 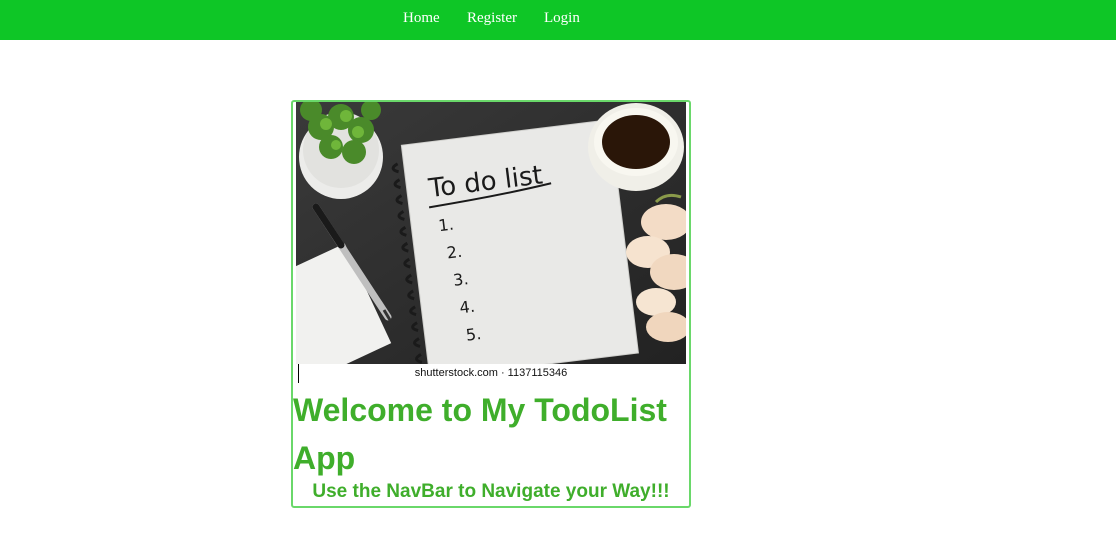 I want to click on image-caption-bar: shutterstock.com · 1137115346, so click(x=491, y=374).